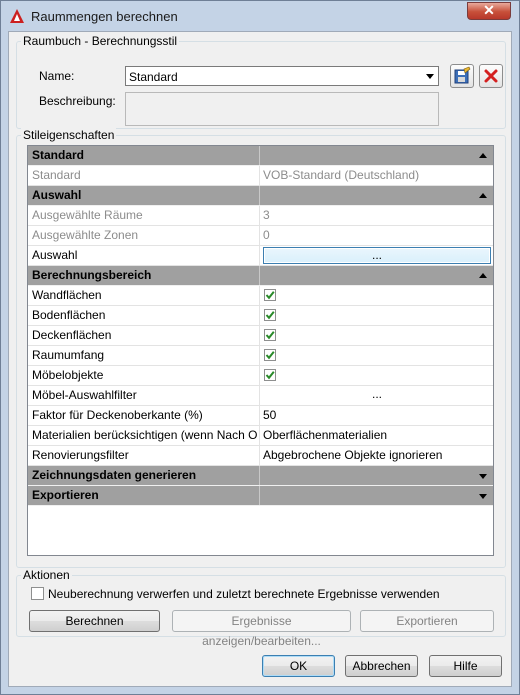  Describe the element at coordinates (144, 235) in the screenshot. I see `property-name: Ausgewählte Zonen` at that location.